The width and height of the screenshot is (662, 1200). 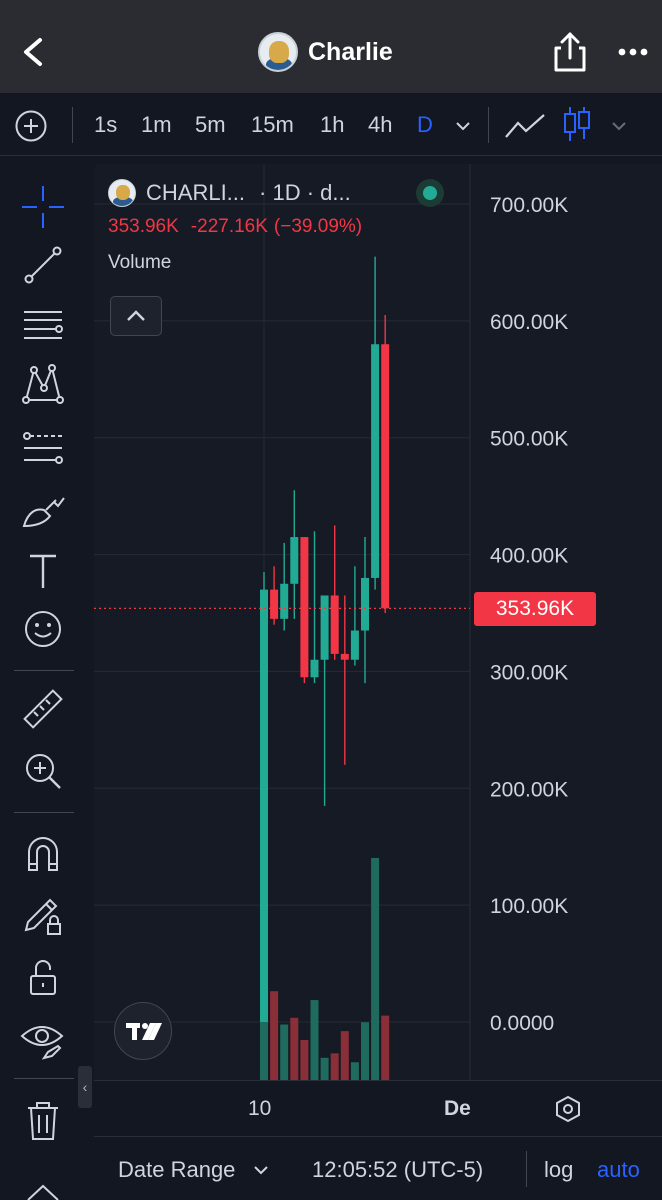 I want to click on chart-toolbar: 1s 1m 5m 15m 1h 4h D, so click(x=331, y=124).